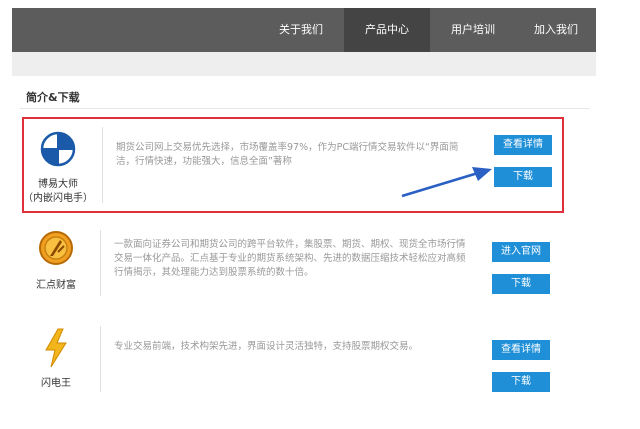  Describe the element at coordinates (556, 30) in the screenshot. I see `nav-join: 加入我们` at that location.